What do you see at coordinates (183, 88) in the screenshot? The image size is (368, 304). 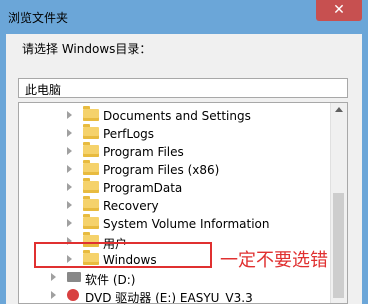 I see `path-field: 此电脑` at bounding box center [183, 88].